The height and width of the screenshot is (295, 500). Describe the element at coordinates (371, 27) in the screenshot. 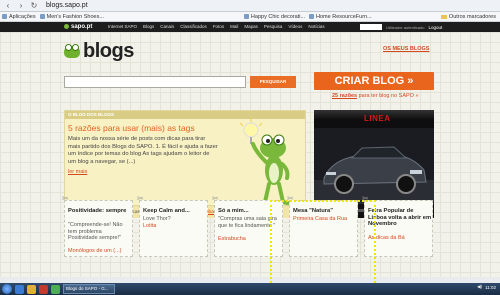

I see `sapo-search-input` at that location.